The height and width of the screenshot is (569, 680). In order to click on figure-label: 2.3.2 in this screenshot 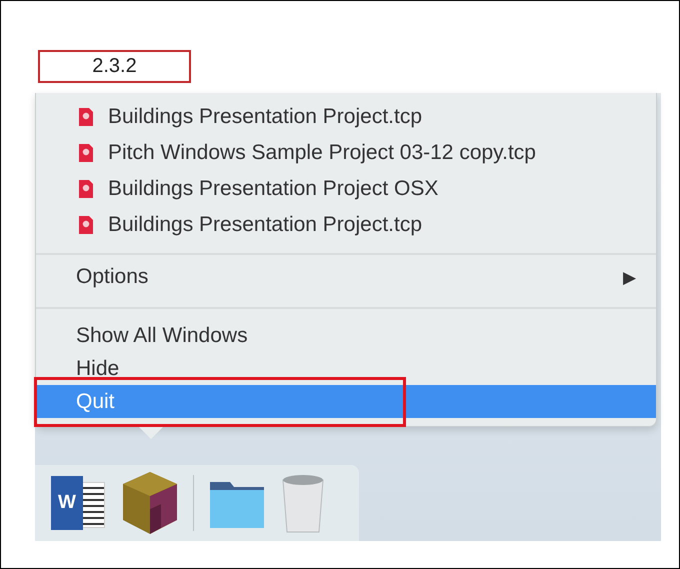, I will do `click(114, 66)`.